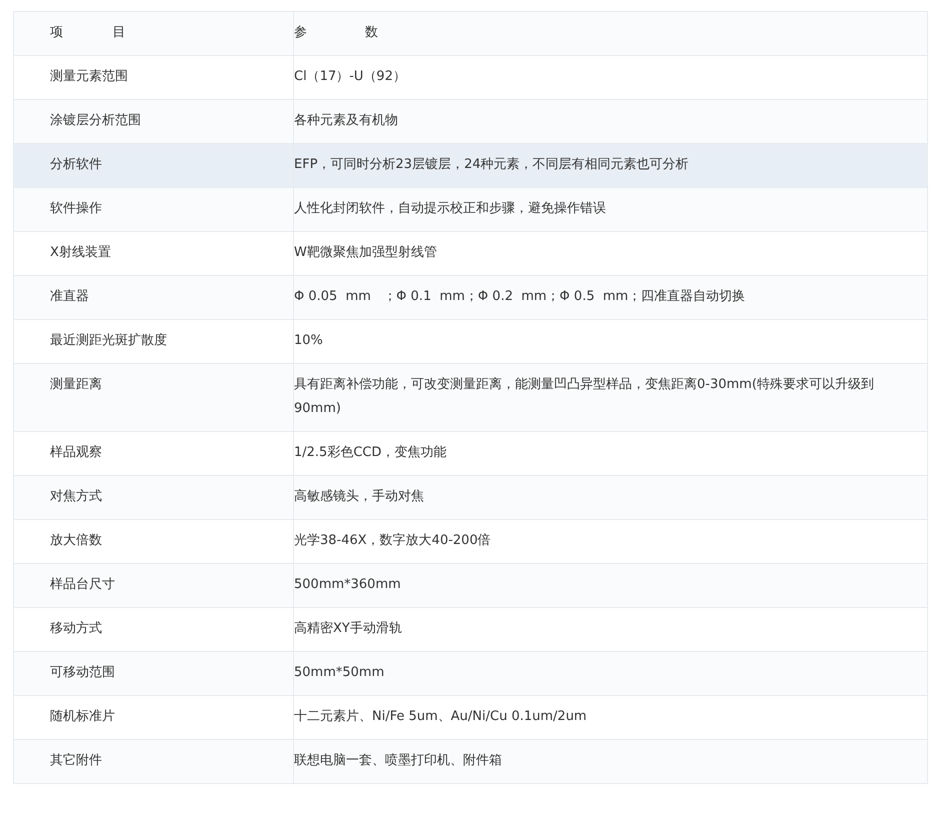 Image resolution: width=941 pixels, height=815 pixels. I want to click on item-cell: 准直器, so click(154, 298).